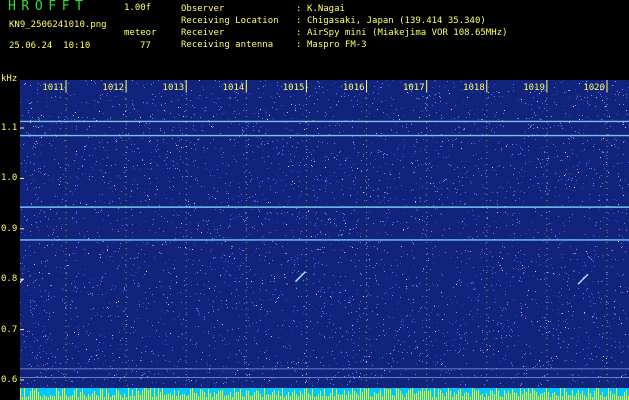 The height and width of the screenshot is (400, 629). Describe the element at coordinates (230, 21) in the screenshot. I see `location-label: Receiving Location` at that location.